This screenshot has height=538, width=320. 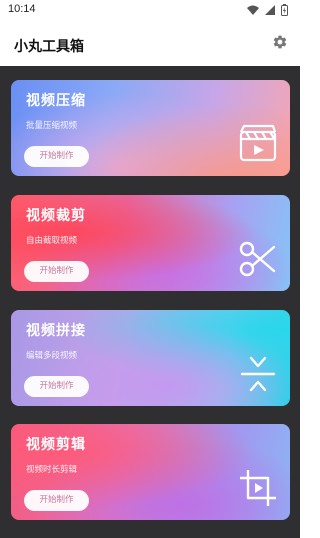 I want to click on wifi-icon, so click(x=253, y=10).